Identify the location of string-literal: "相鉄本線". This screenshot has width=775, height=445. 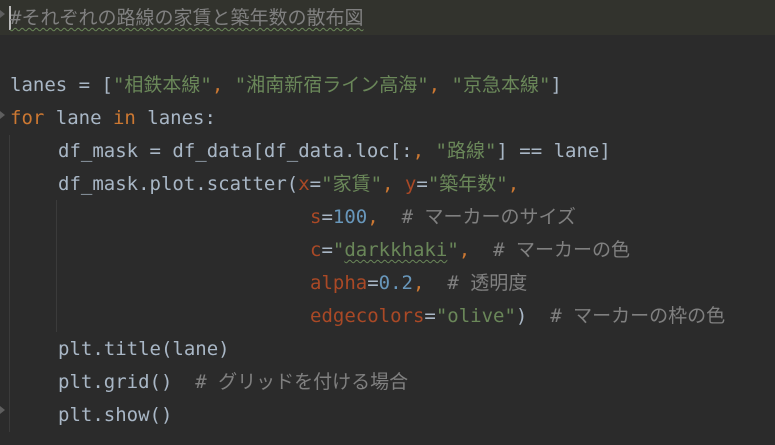
(162, 85).